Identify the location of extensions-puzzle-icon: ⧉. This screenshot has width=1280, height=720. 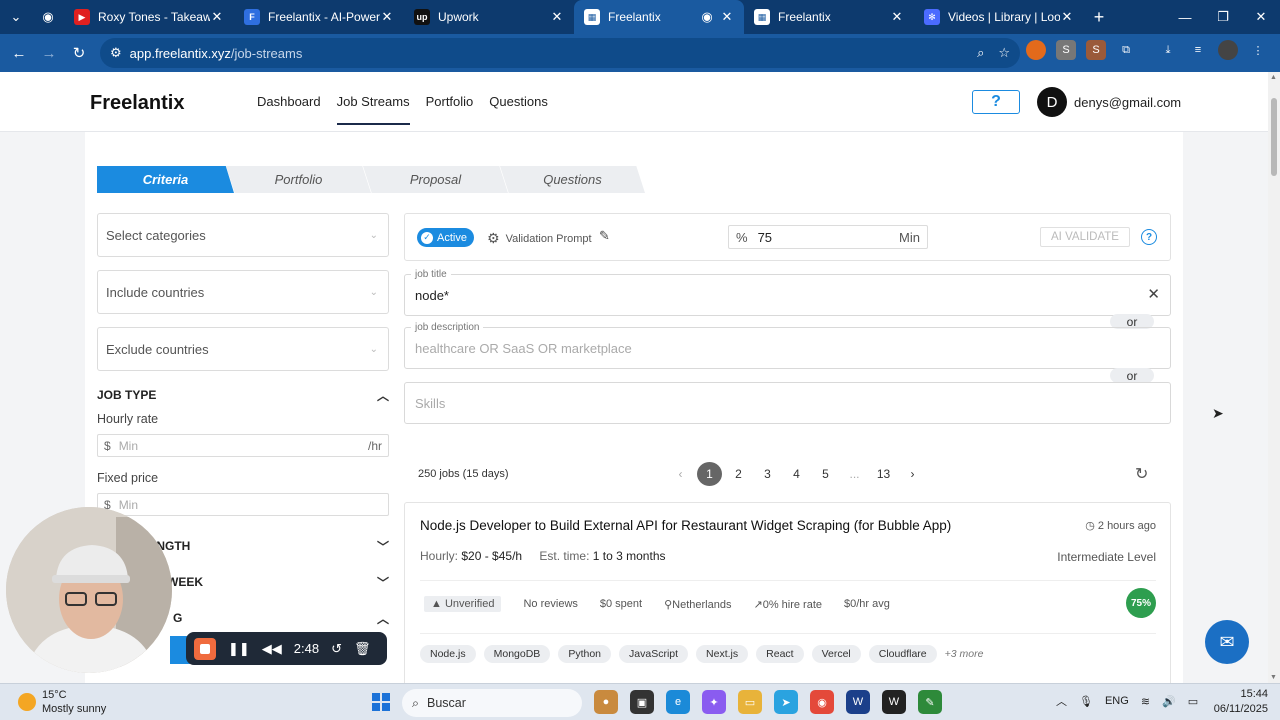
(1126, 50).